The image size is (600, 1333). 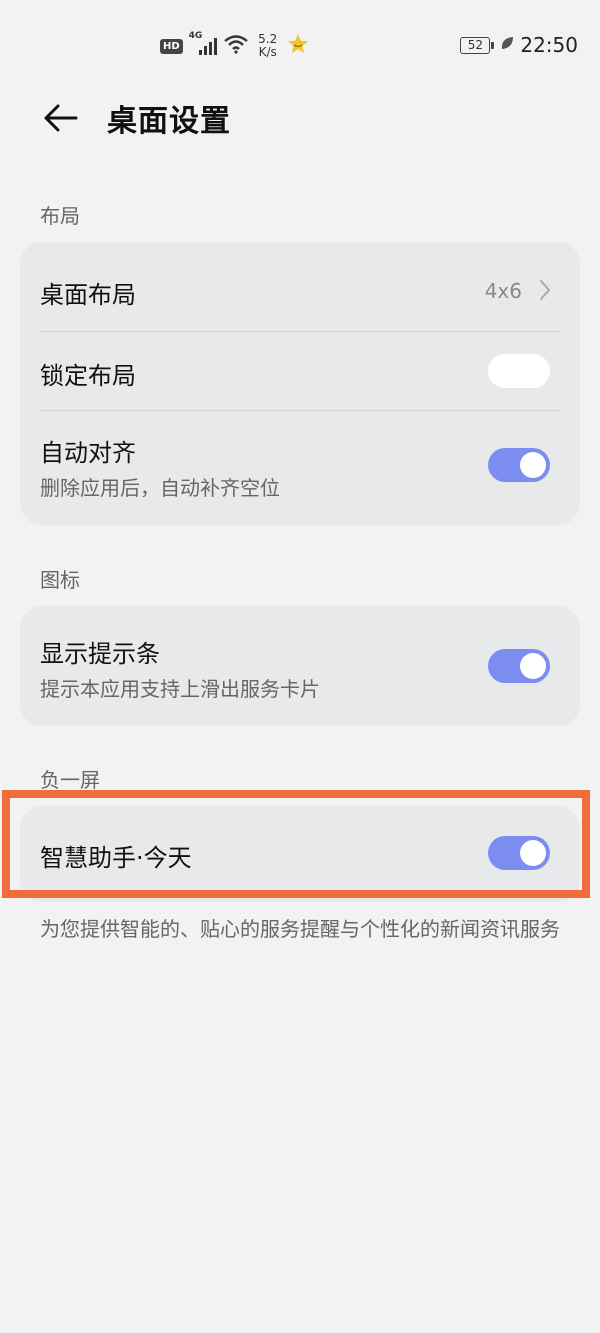 I want to click on signal-icon: 4G, so click(x=203, y=44).